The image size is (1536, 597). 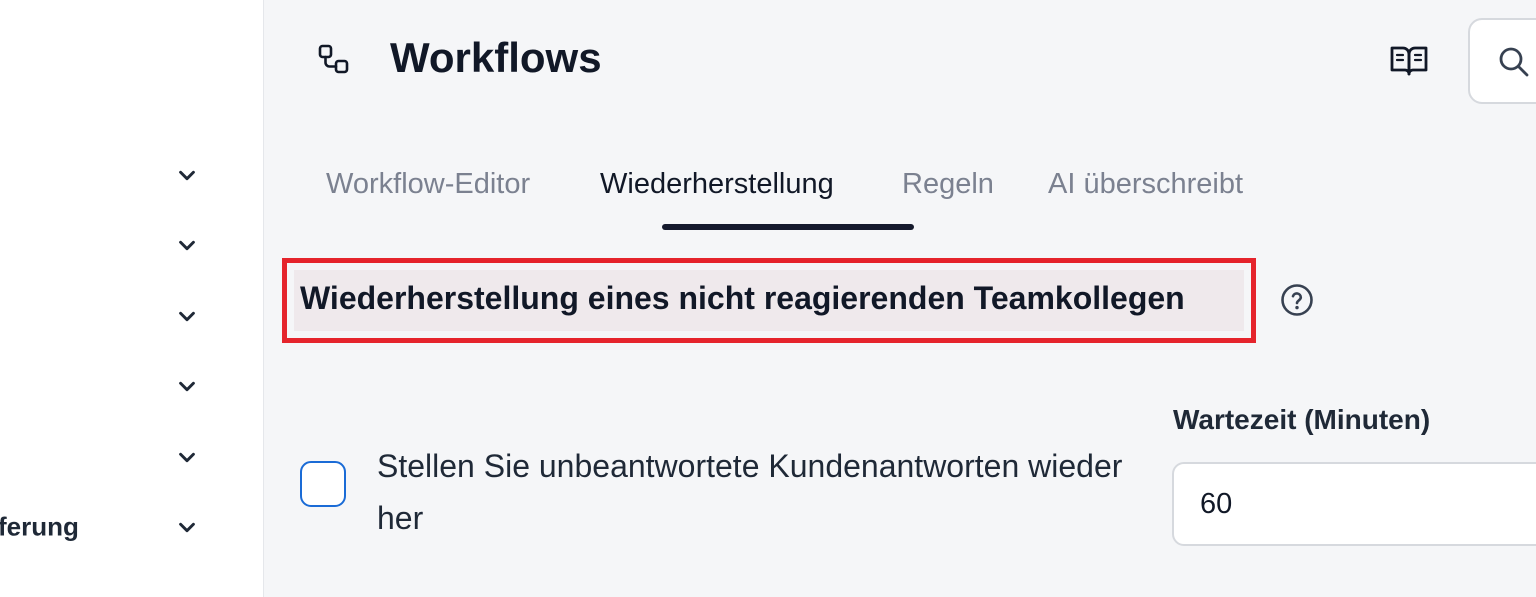 I want to click on search-box, so click(x=1502, y=61).